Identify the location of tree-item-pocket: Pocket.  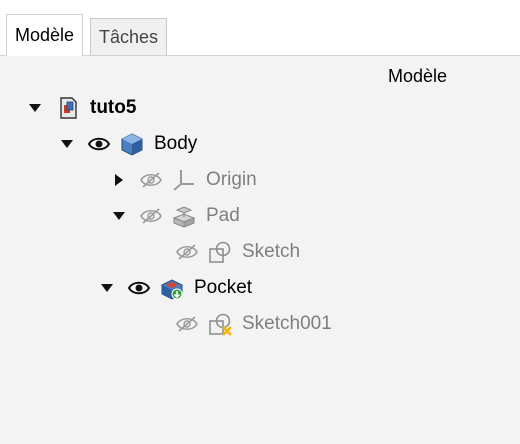
(176, 288).